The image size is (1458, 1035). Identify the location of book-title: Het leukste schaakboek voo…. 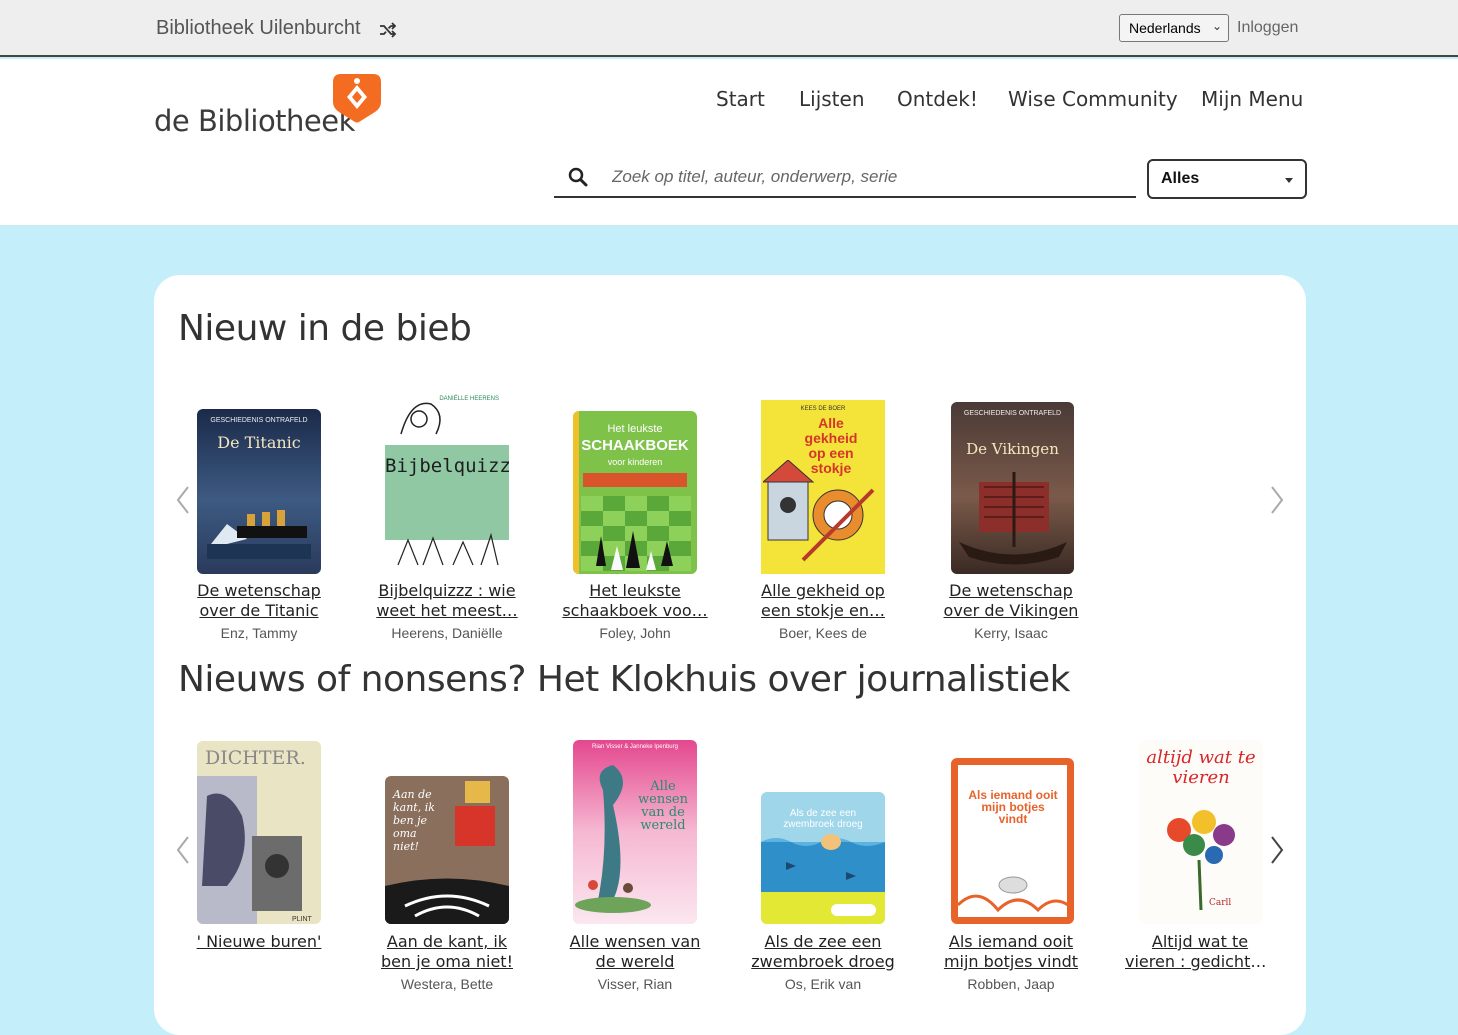
(635, 601).